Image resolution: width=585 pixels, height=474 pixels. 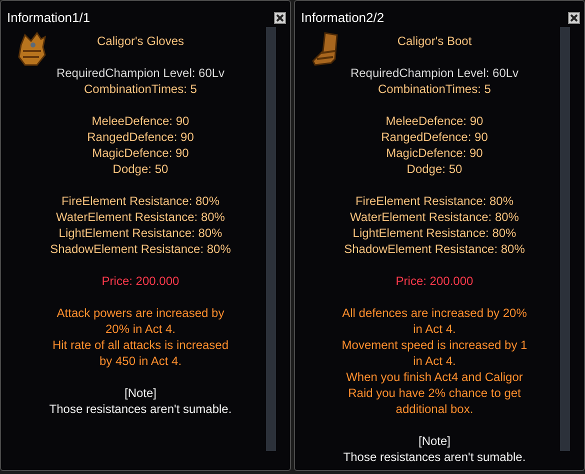 What do you see at coordinates (342, 18) in the screenshot?
I see `window-title: Information2/2` at bounding box center [342, 18].